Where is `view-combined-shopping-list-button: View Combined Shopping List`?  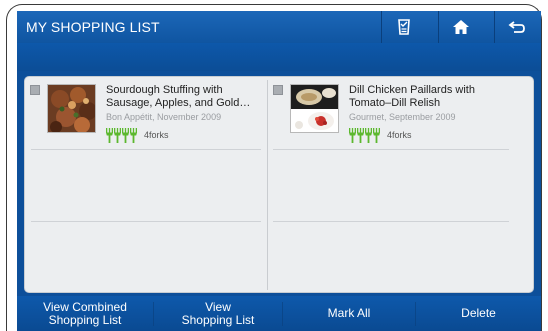 view-combined-shopping-list-button: View Combined Shopping List is located at coordinates (85, 313).